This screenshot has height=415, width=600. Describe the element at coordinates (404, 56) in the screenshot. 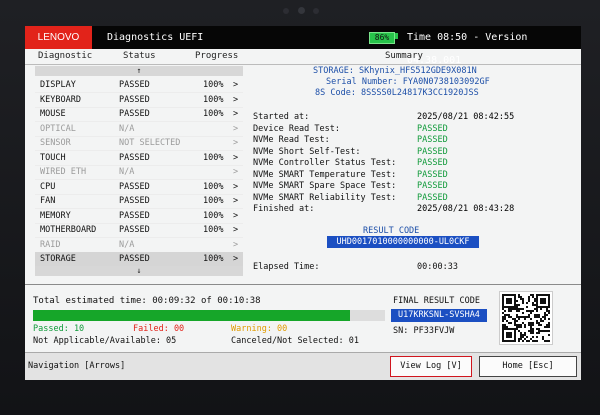

I see `column-summary: Summary` at that location.